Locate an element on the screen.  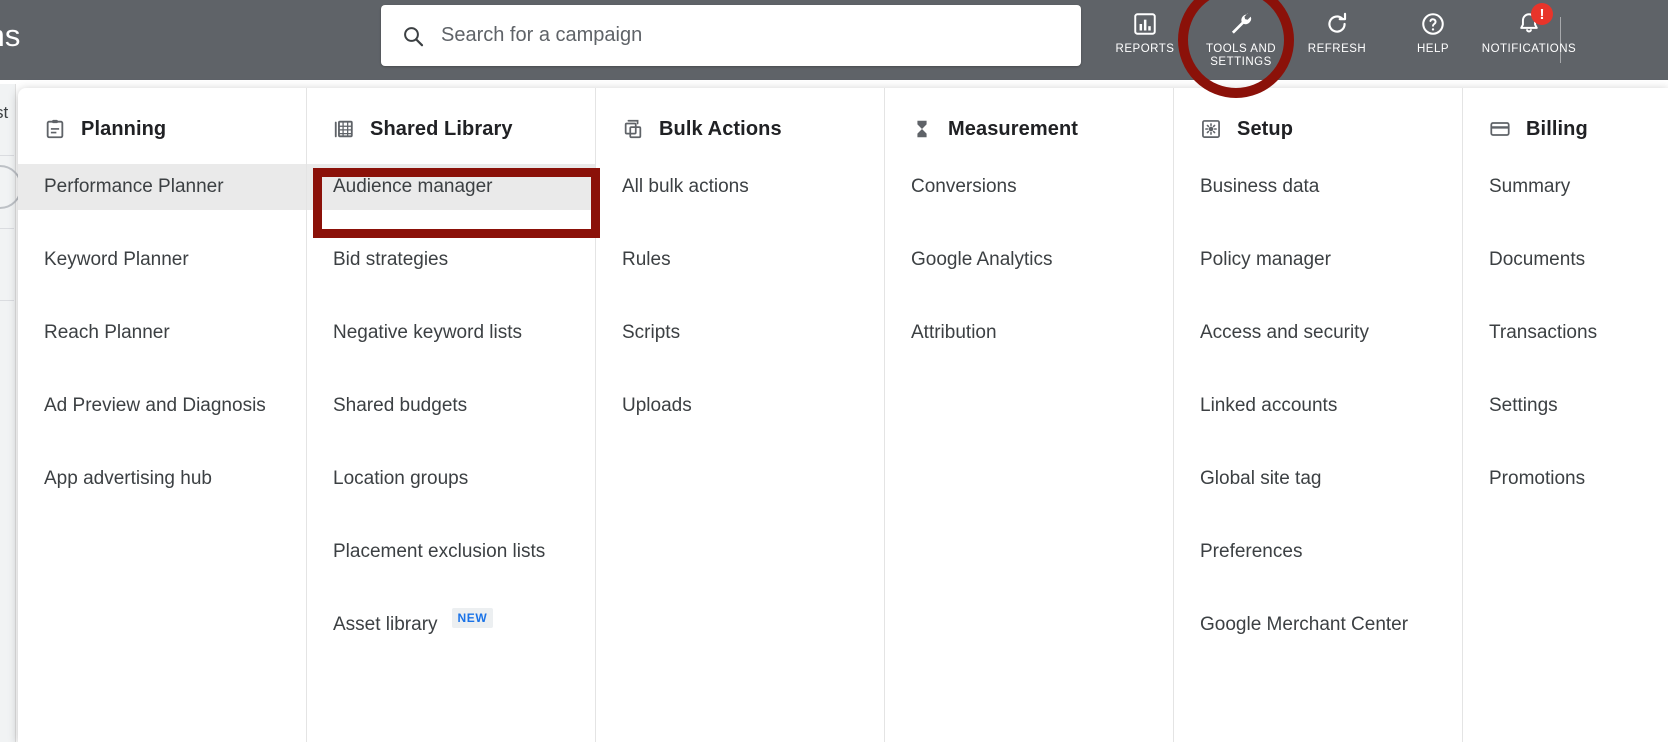
refresh-button: REFRESH is located at coordinates (1337, 40).